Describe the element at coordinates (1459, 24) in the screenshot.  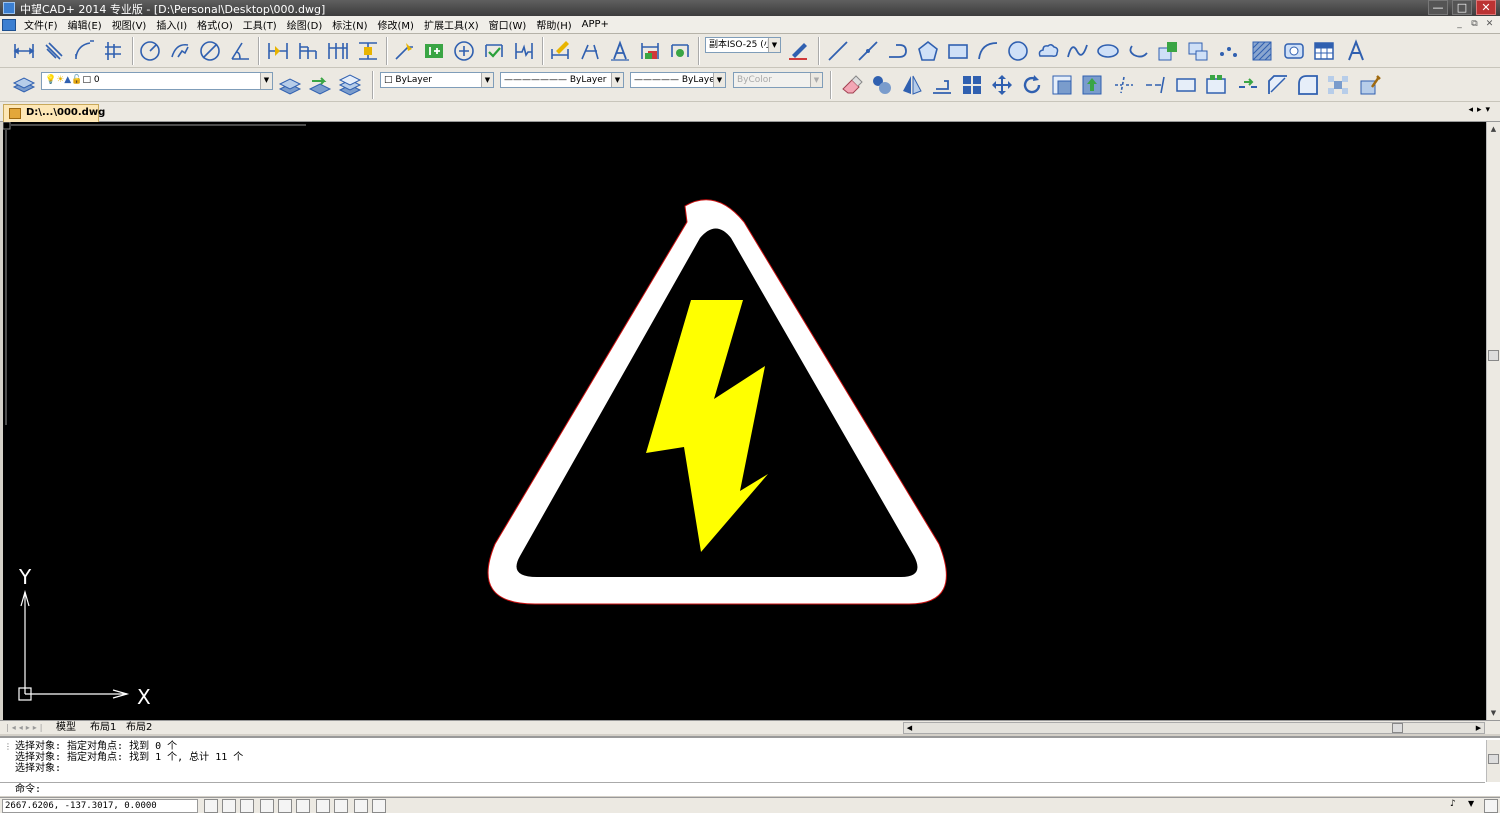
I see `doc-minimize-button: _` at that location.